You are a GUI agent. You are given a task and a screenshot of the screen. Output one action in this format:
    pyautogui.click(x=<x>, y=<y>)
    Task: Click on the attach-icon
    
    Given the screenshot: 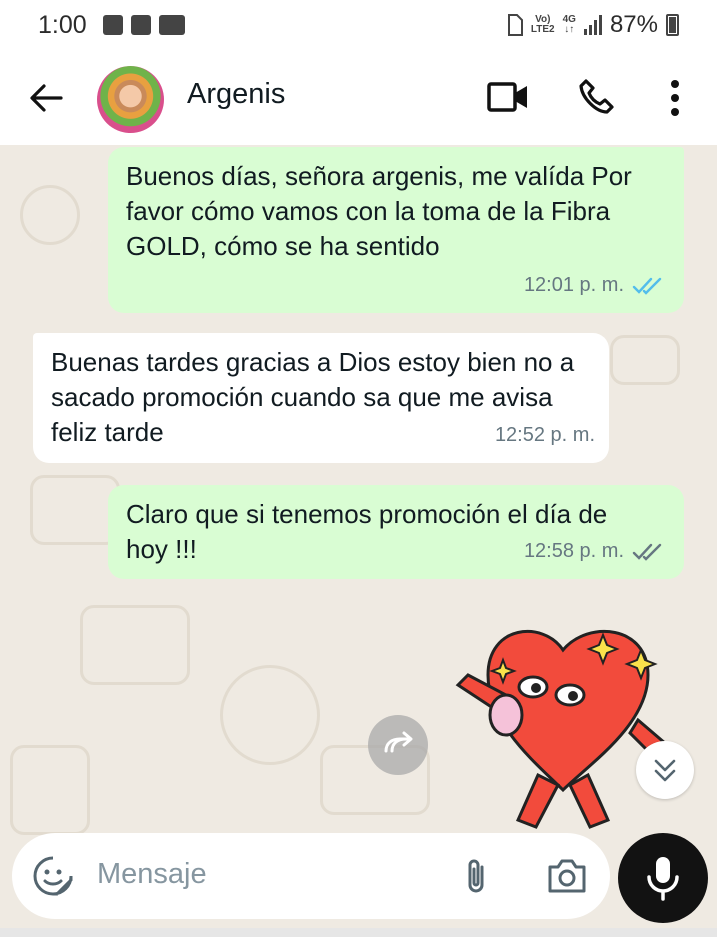 What is the action you would take?
    pyautogui.click(x=477, y=877)
    